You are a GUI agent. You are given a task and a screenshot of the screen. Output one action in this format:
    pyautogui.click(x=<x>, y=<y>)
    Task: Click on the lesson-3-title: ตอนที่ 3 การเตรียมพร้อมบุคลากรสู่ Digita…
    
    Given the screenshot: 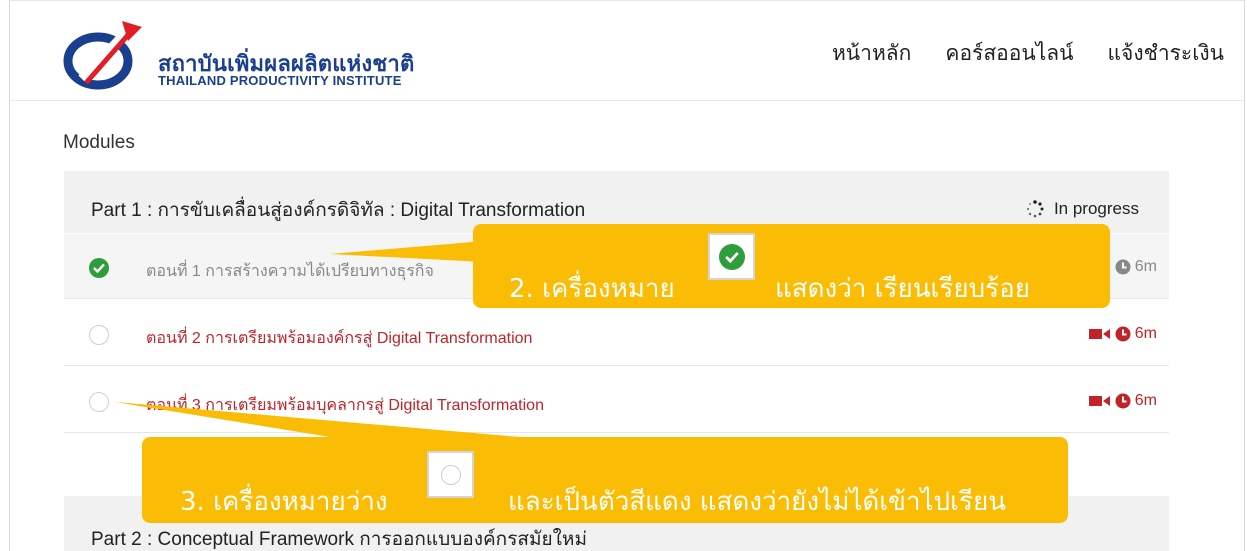 What is the action you would take?
    pyautogui.click(x=345, y=405)
    